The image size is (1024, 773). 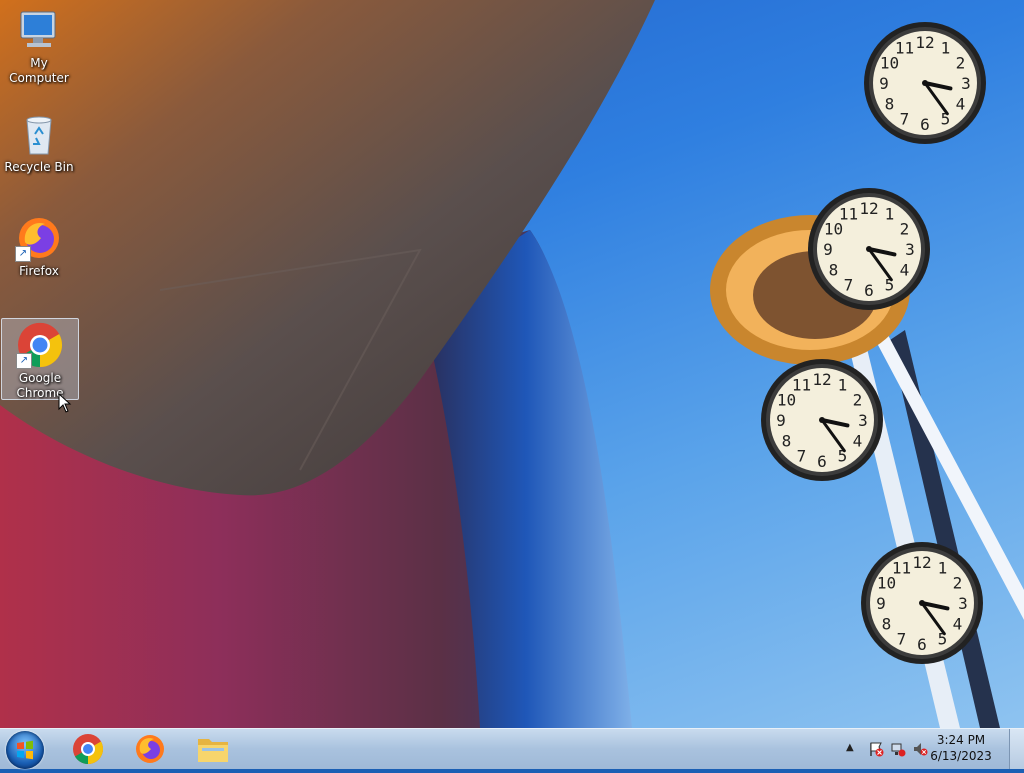 What do you see at coordinates (39, 30) in the screenshot?
I see `computer-icon` at bounding box center [39, 30].